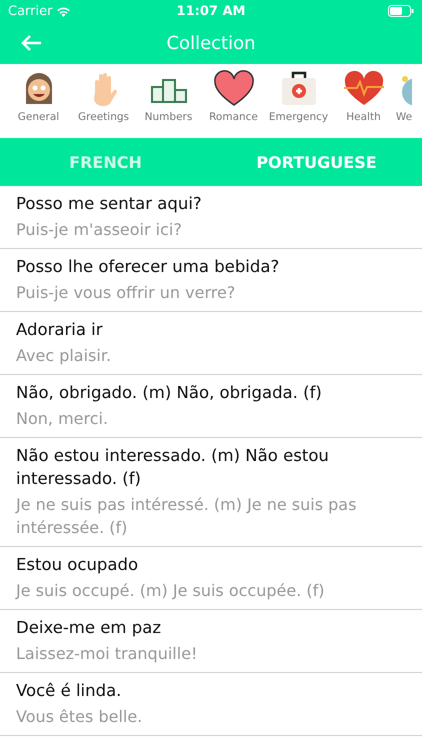 The height and width of the screenshot is (750, 422). Describe the element at coordinates (30, 11) in the screenshot. I see `carrier-label: Carrier` at that location.